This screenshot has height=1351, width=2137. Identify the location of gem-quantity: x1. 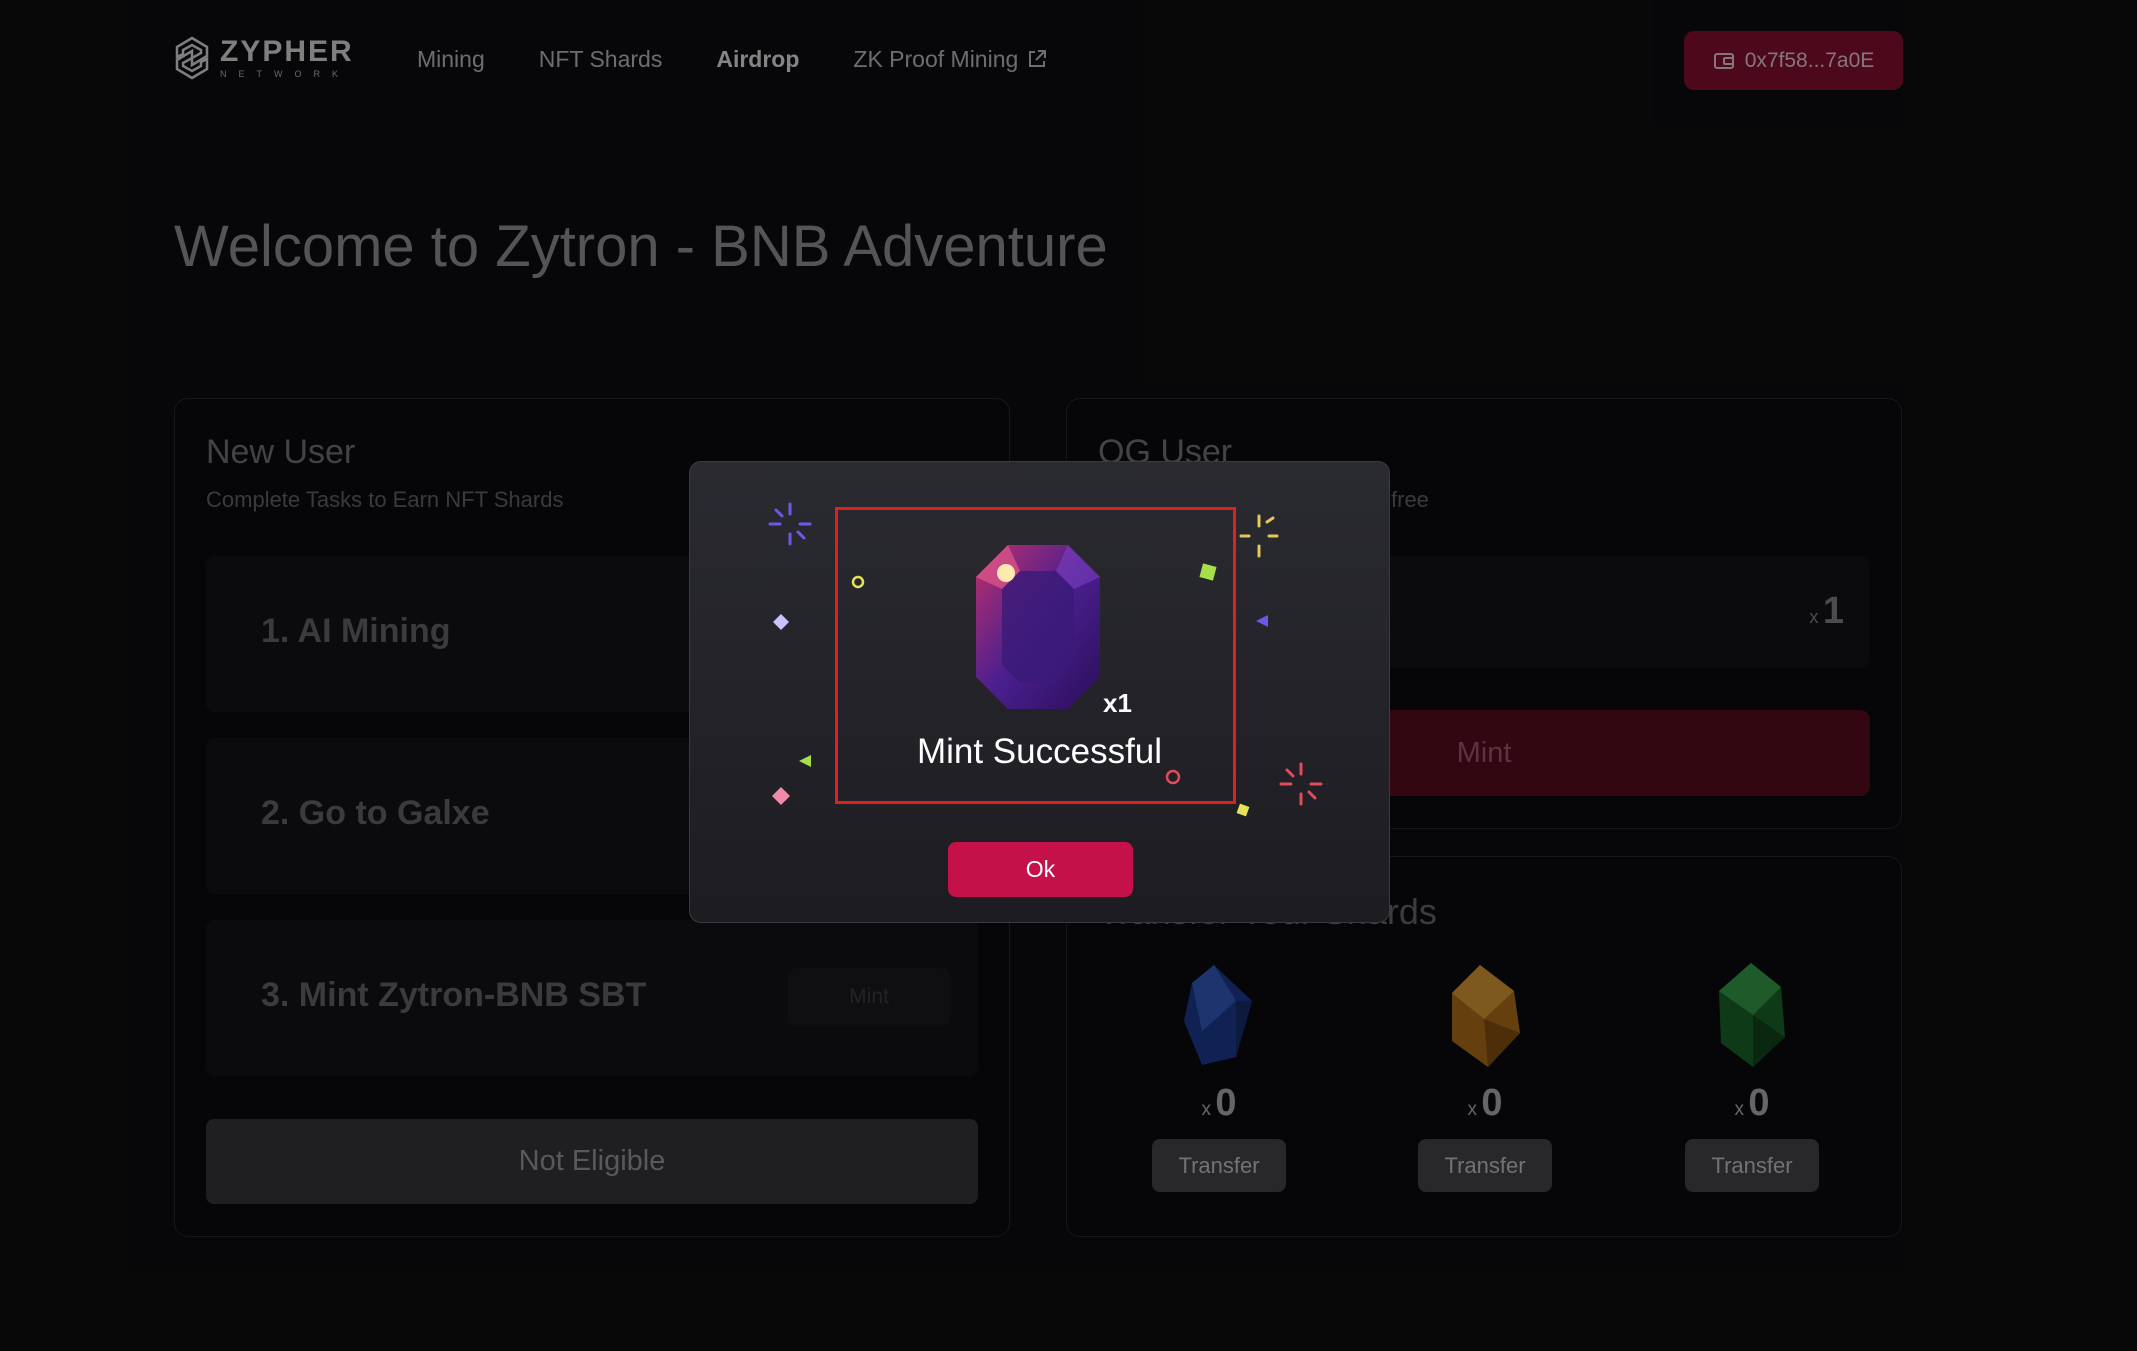
(1117, 703).